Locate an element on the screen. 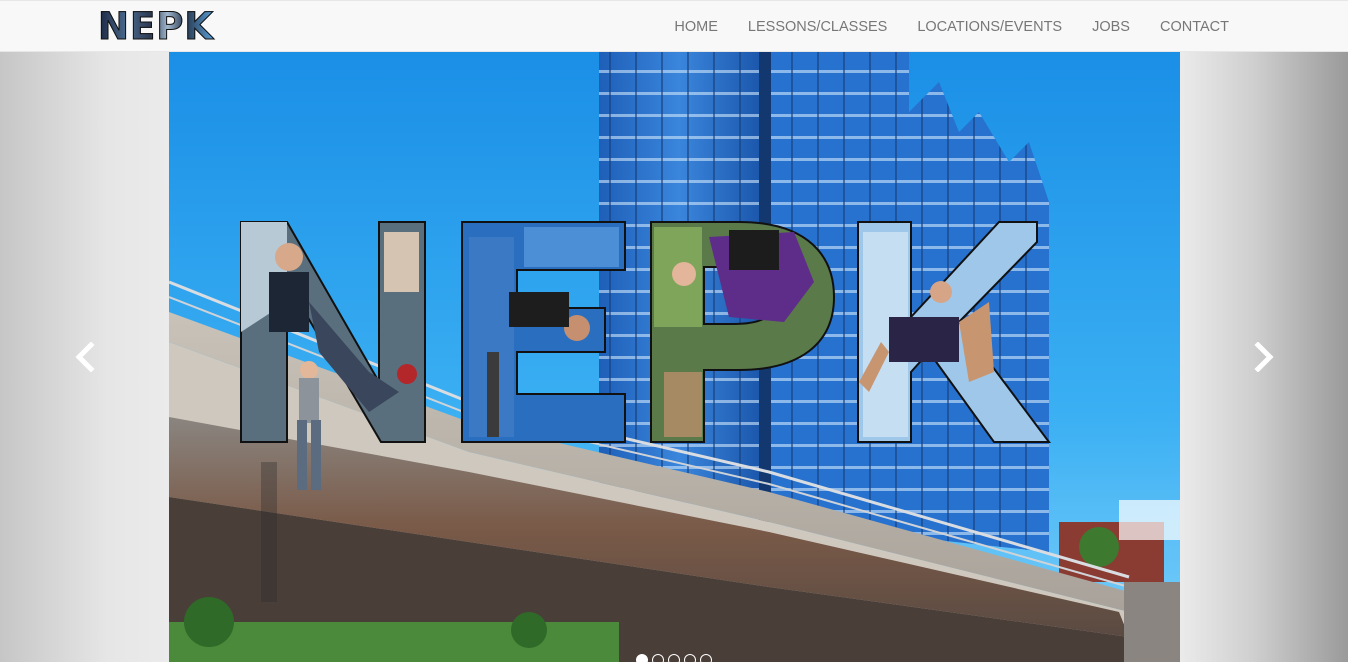 Image resolution: width=1348 pixels, height=662 pixels. carousel-next-button is located at coordinates (1263, 357).